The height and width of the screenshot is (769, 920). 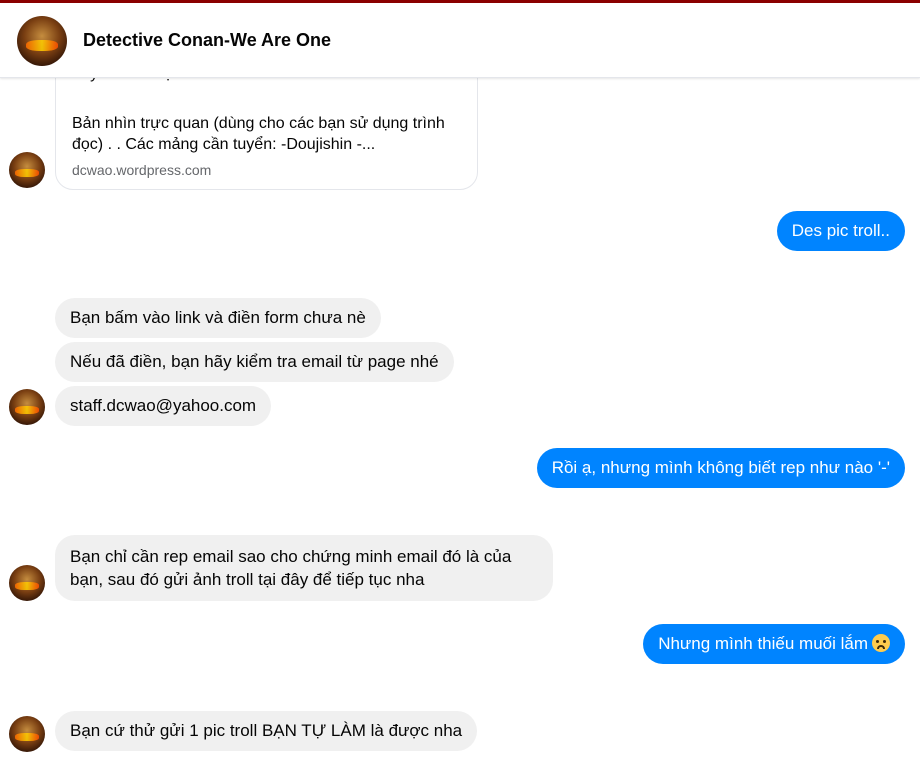 What do you see at coordinates (218, 318) in the screenshot?
I see `incoming-message: Bạn bấm vào link và điền form chưa nè` at bounding box center [218, 318].